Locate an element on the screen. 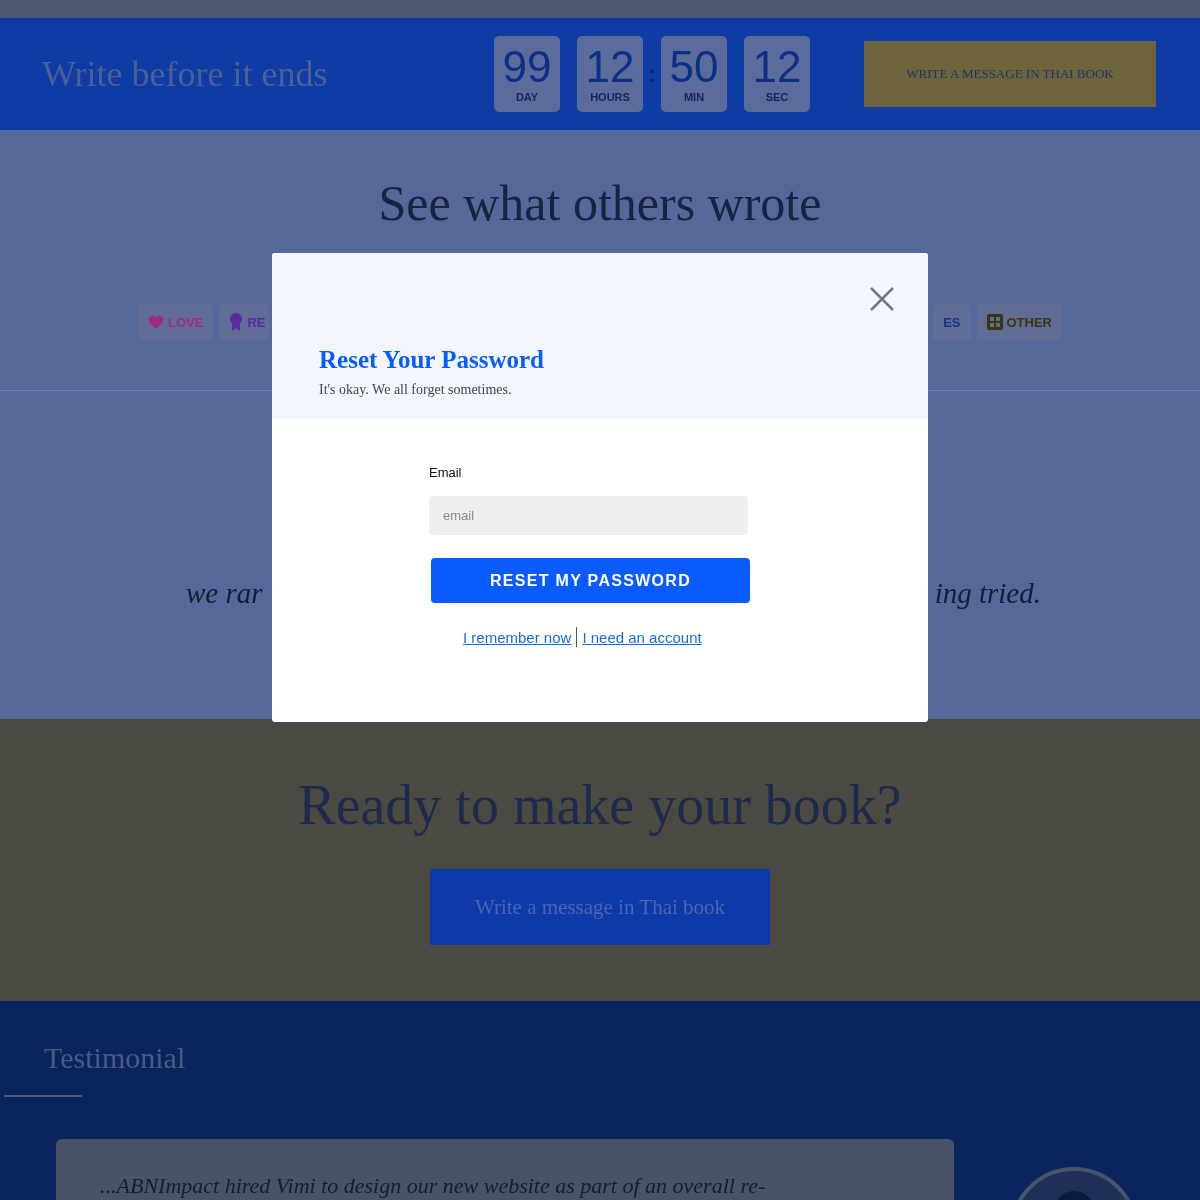 The image size is (1200, 1200). countdown-unit: DAY is located at coordinates (527, 97).